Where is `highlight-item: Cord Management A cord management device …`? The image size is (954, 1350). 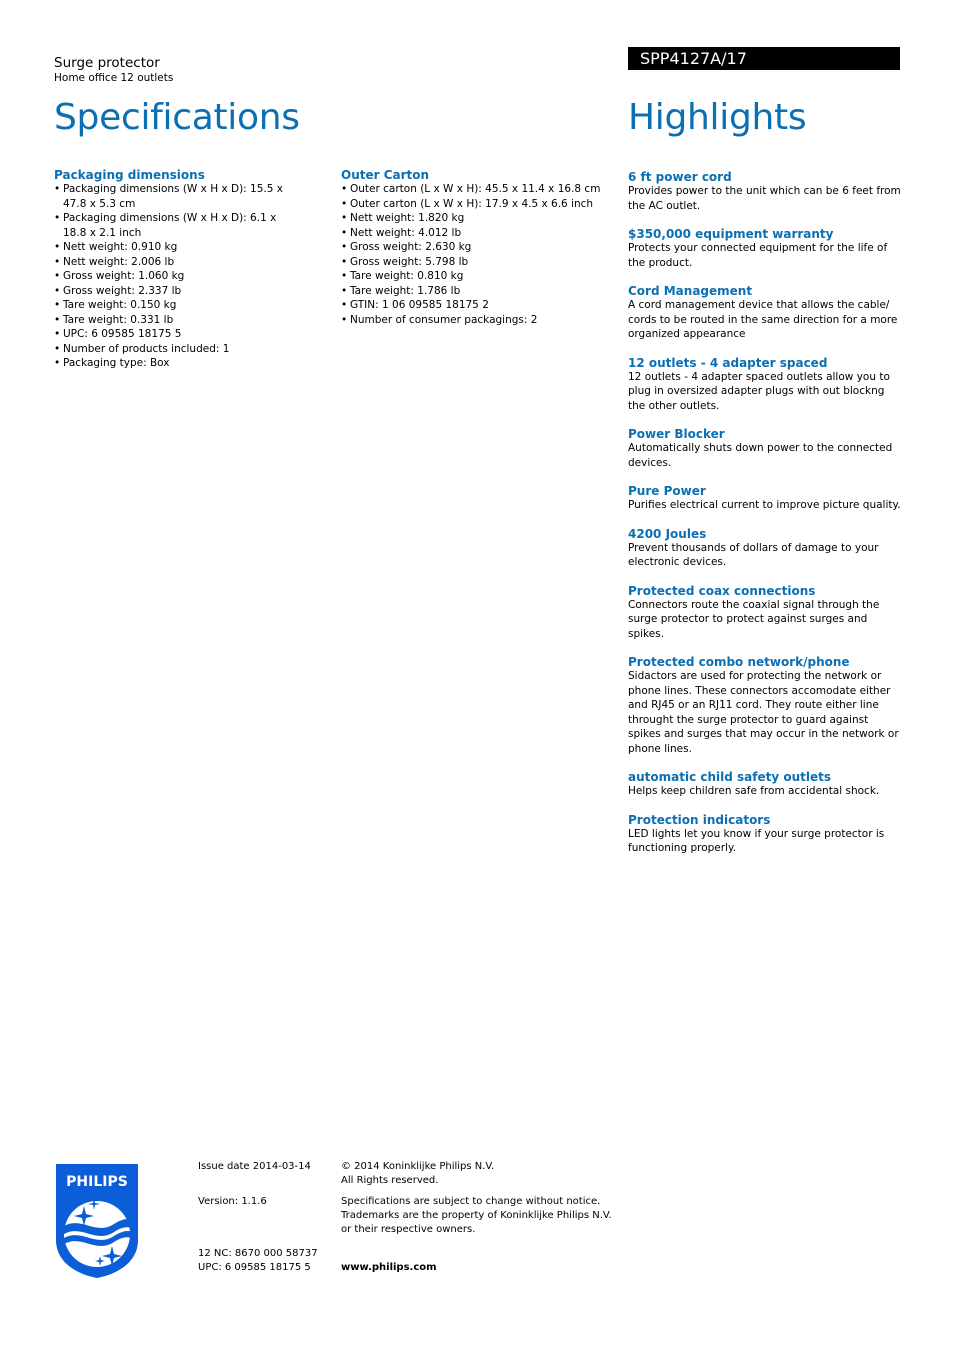 highlight-item: Cord Management A cord management device … is located at coordinates (766, 313).